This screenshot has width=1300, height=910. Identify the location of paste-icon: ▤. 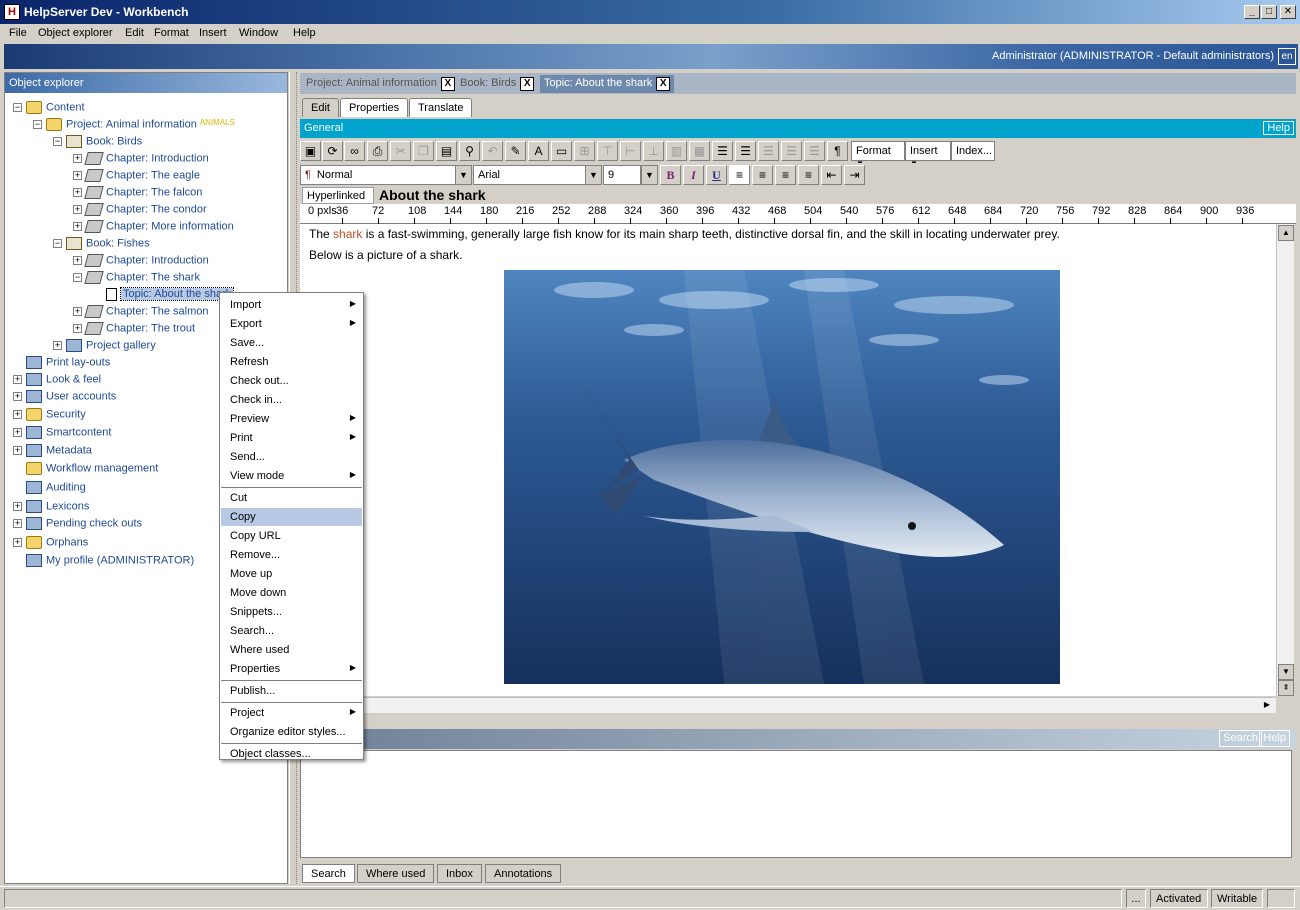
(446, 151).